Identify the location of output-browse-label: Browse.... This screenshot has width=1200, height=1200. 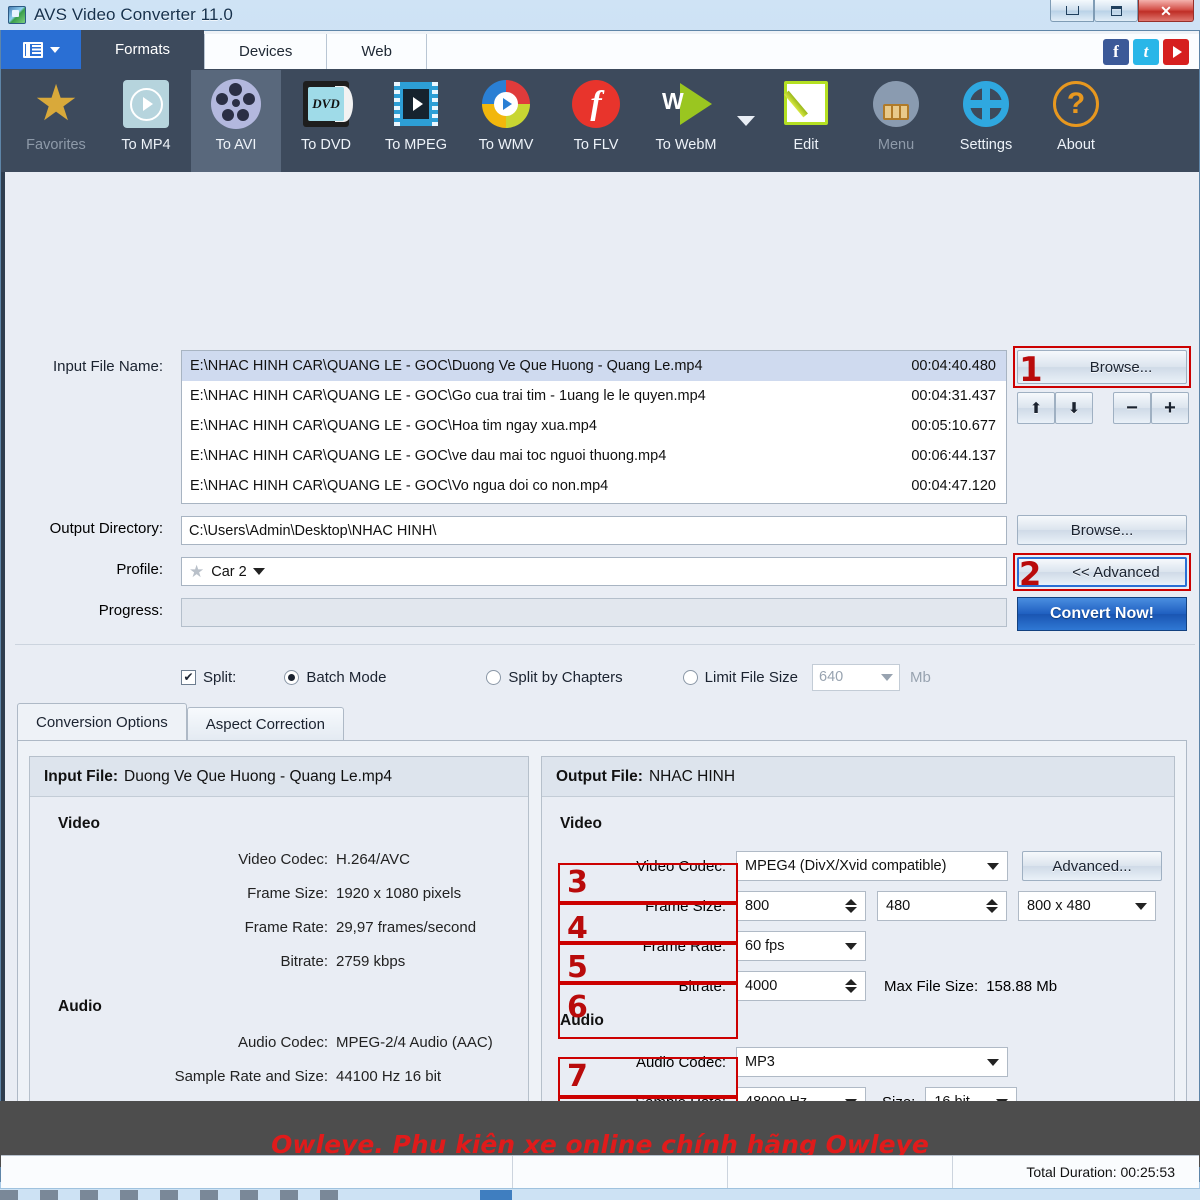
(1102, 530).